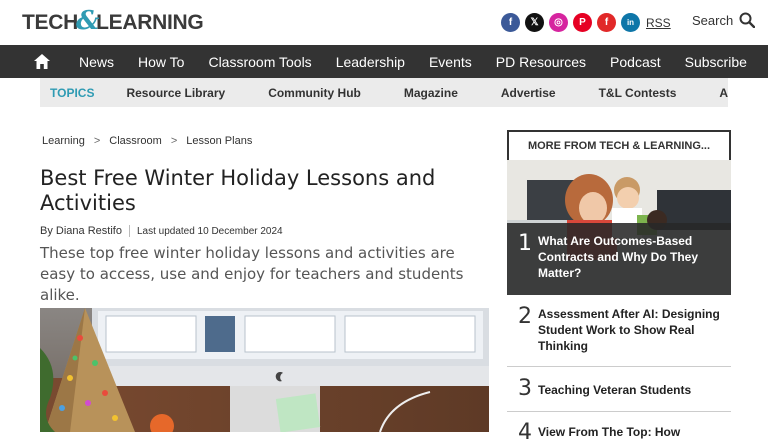 The width and height of the screenshot is (768, 445). Describe the element at coordinates (129, 231) in the screenshot. I see `byline-divider` at that location.